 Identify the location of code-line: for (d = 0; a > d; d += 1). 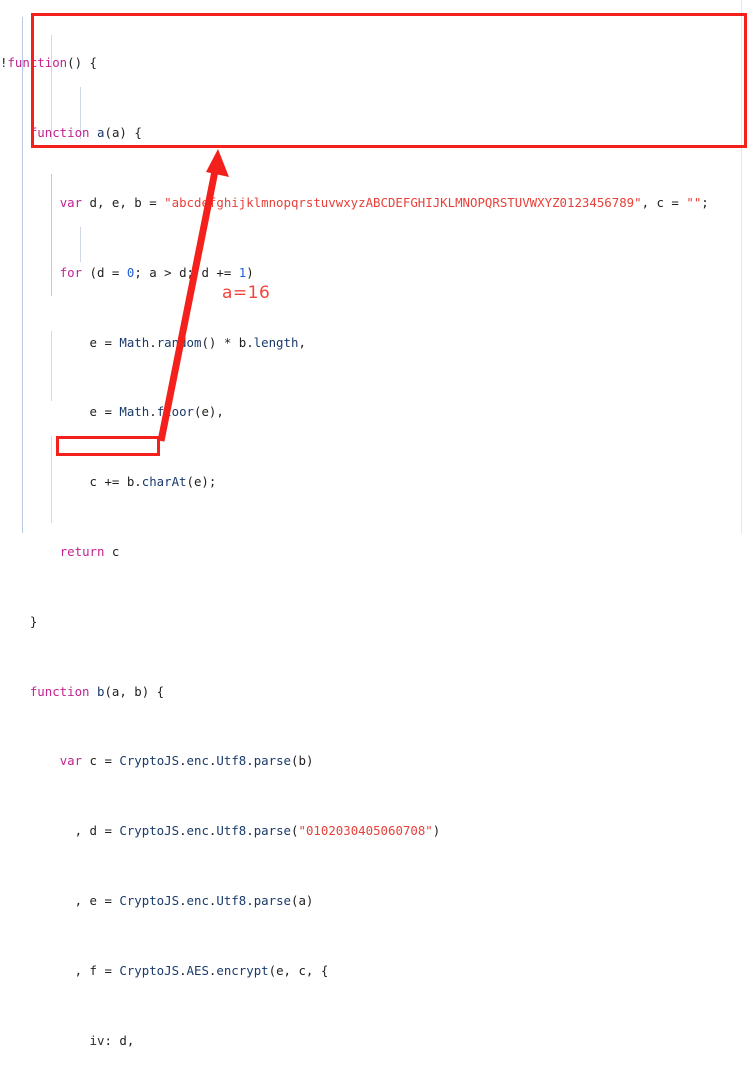
(354, 272).